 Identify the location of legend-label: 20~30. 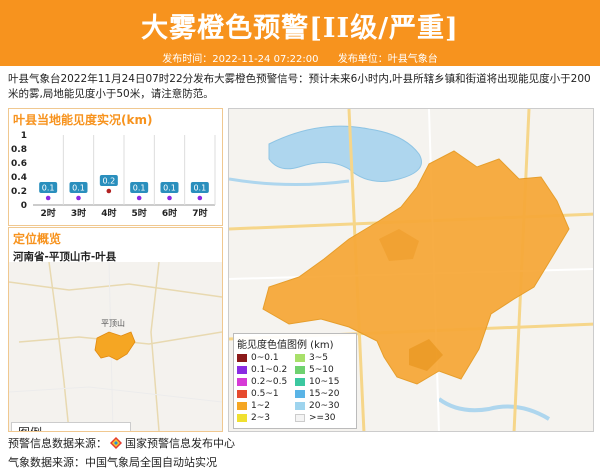
(324, 405).